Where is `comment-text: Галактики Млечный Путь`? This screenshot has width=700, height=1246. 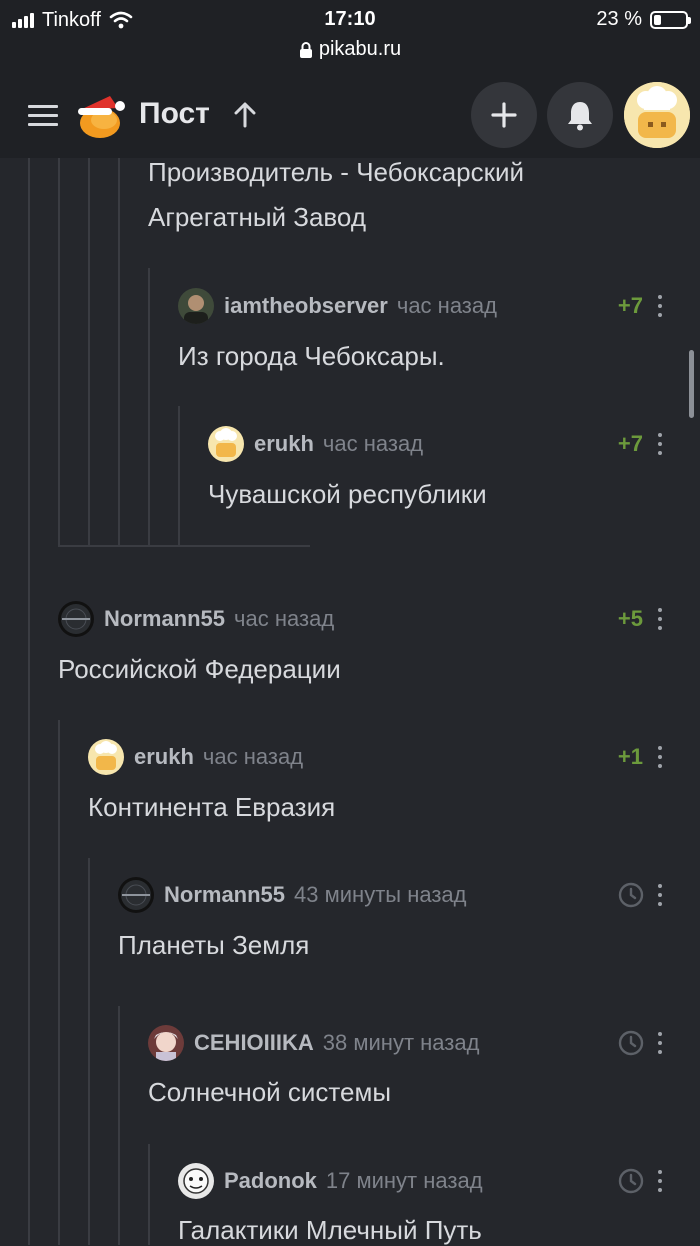
comment-text: Галактики Млечный Путь is located at coordinates (330, 1230).